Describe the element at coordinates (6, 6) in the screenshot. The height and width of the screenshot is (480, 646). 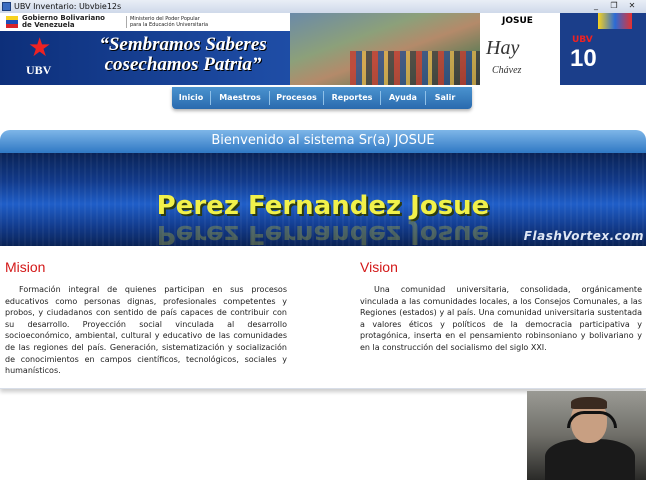
I see `app-icon` at that location.